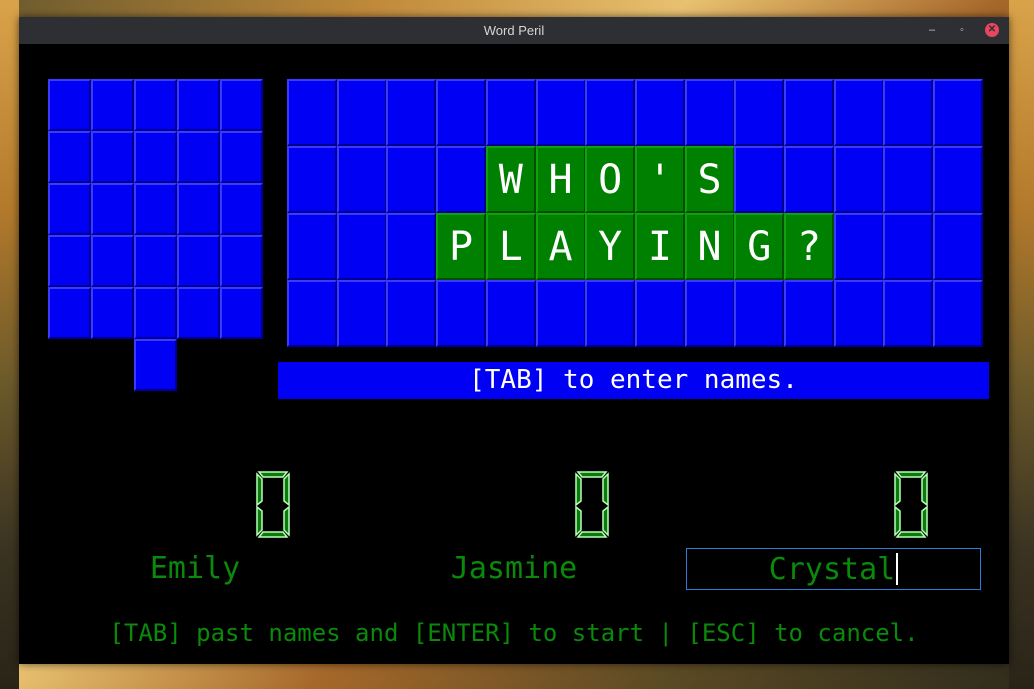 This screenshot has width=1034, height=689. I want to click on tile-letter: N, so click(709, 246).